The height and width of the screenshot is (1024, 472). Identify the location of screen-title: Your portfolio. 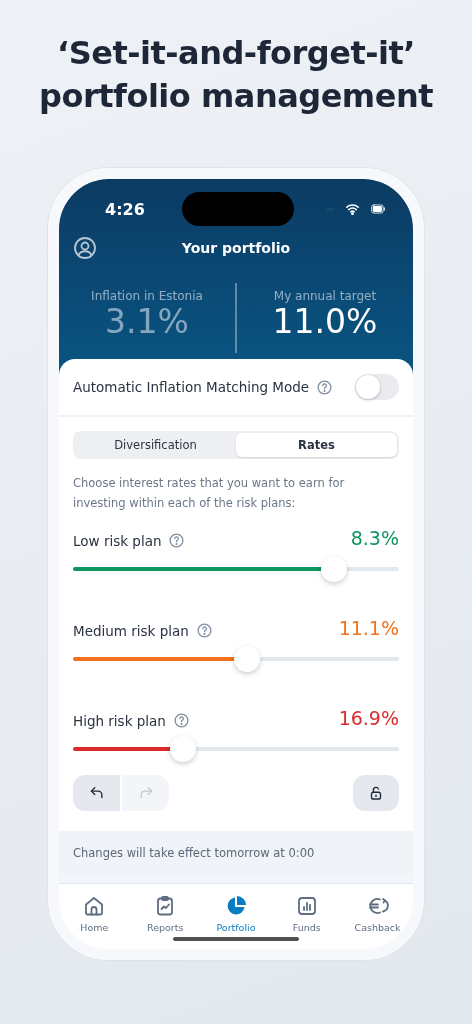
(236, 248).